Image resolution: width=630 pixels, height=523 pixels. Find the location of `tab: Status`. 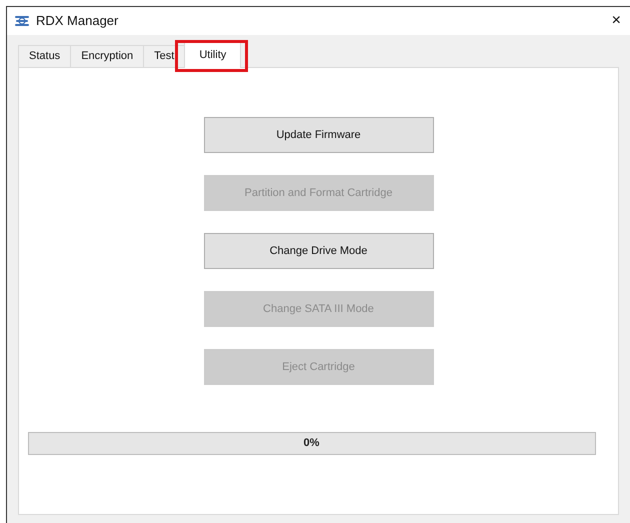

tab: Status is located at coordinates (45, 55).